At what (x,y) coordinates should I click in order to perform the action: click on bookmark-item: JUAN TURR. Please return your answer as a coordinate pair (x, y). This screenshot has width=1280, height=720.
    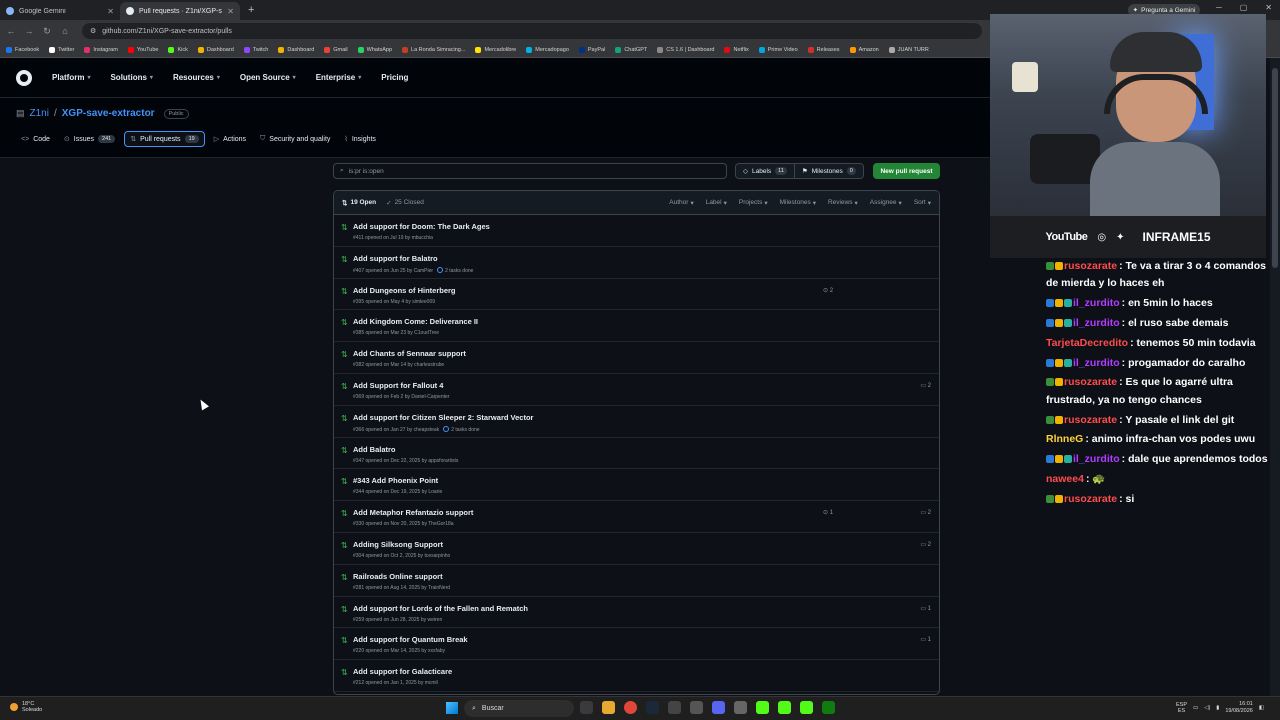
    Looking at the image, I should click on (908, 49).